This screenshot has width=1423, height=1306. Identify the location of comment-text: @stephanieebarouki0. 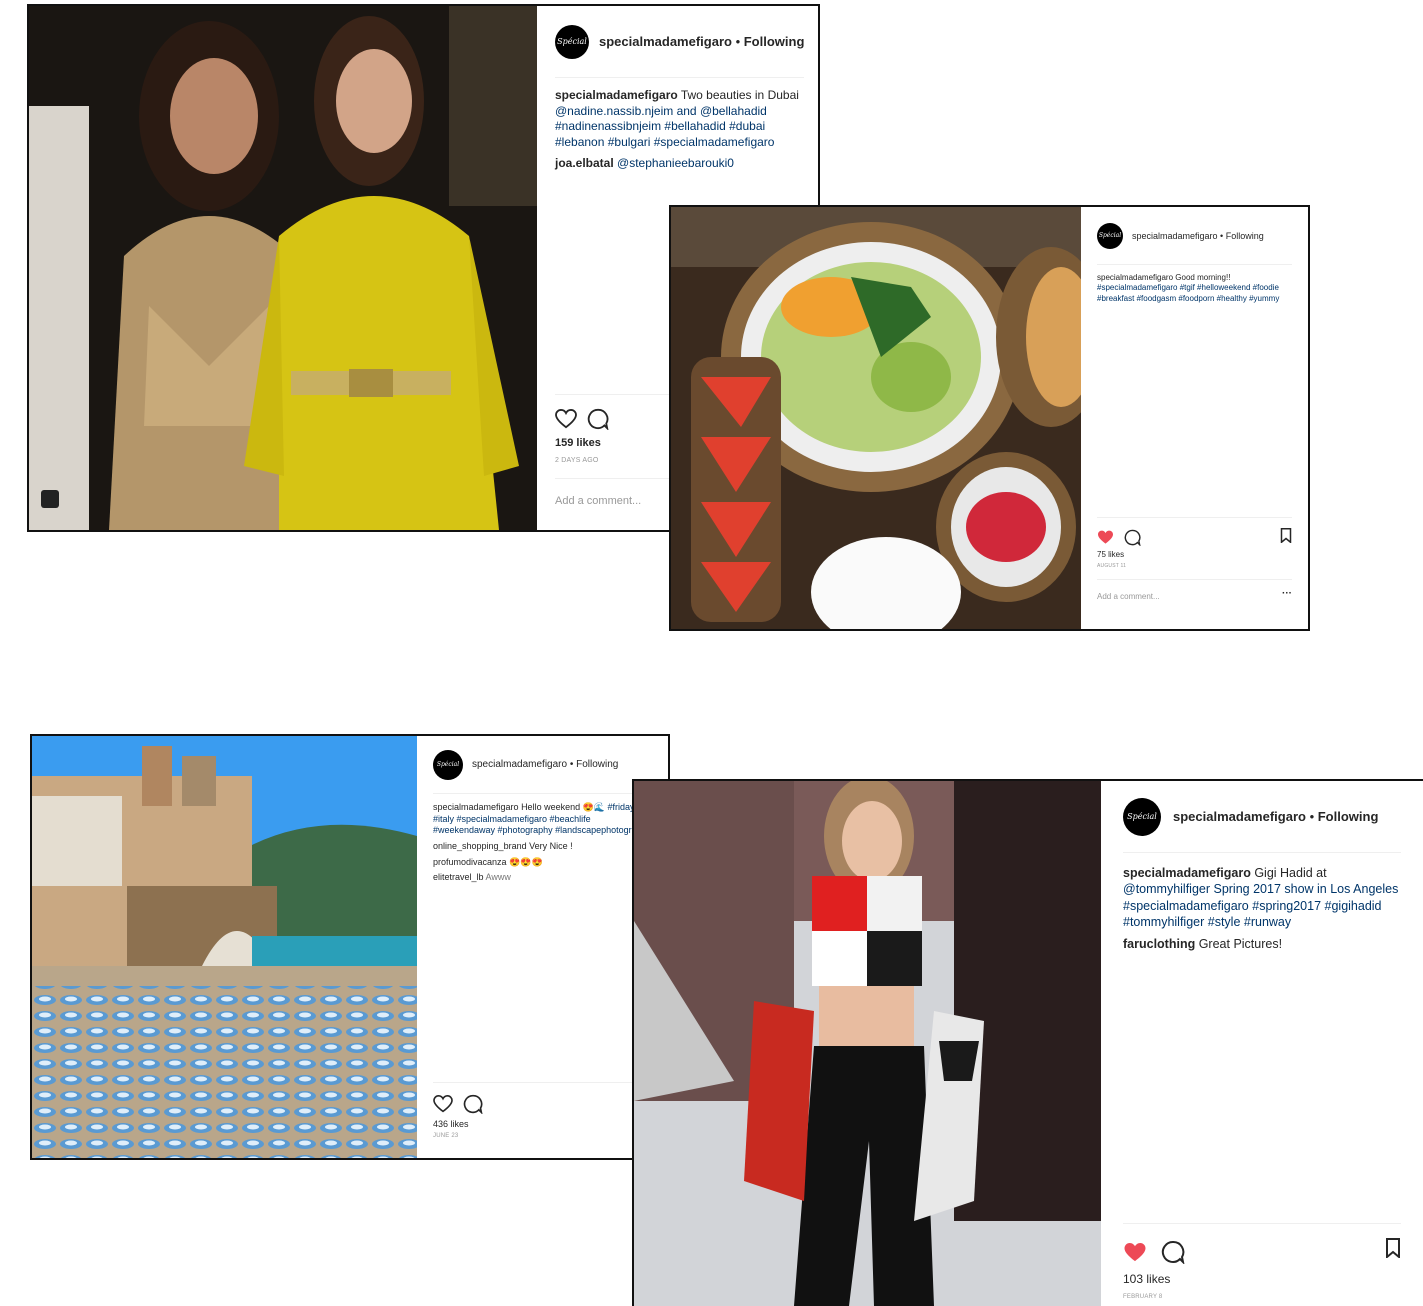
(675, 163).